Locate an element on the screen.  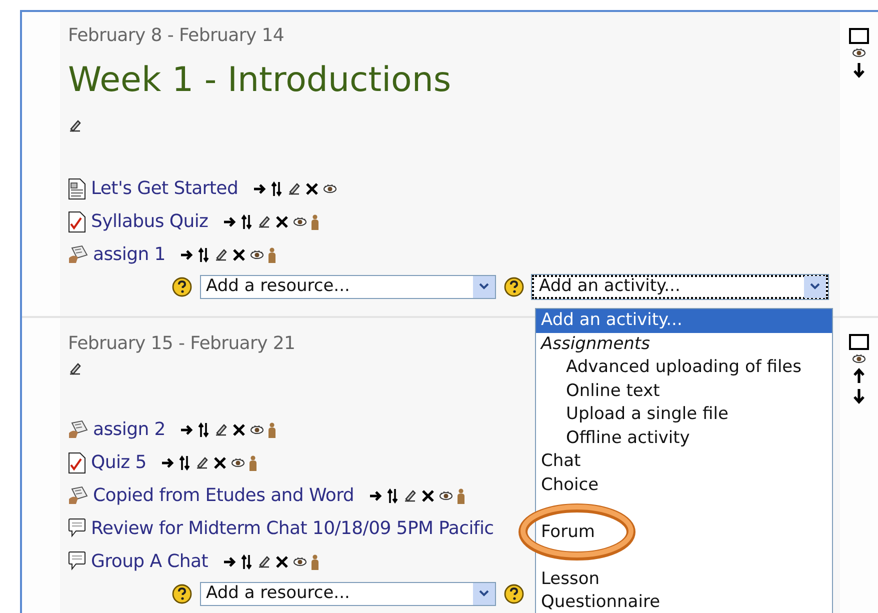
activity-link: Review for Midterm Chat 10/18/09 5PM Pacific is located at coordinates (292, 528).